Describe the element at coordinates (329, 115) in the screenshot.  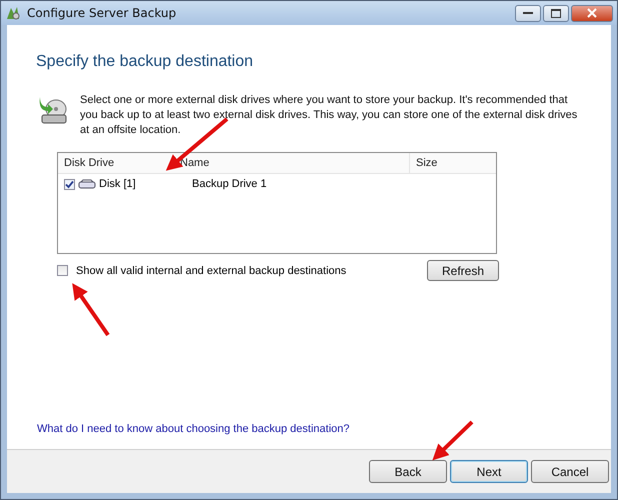
I see `instruction-text: Select one or more external disk drives where you want to store your backup. It's recommended that you back up to at least two external disk drives. This way, you can store one of the external disk drives at an offsite location.` at that location.